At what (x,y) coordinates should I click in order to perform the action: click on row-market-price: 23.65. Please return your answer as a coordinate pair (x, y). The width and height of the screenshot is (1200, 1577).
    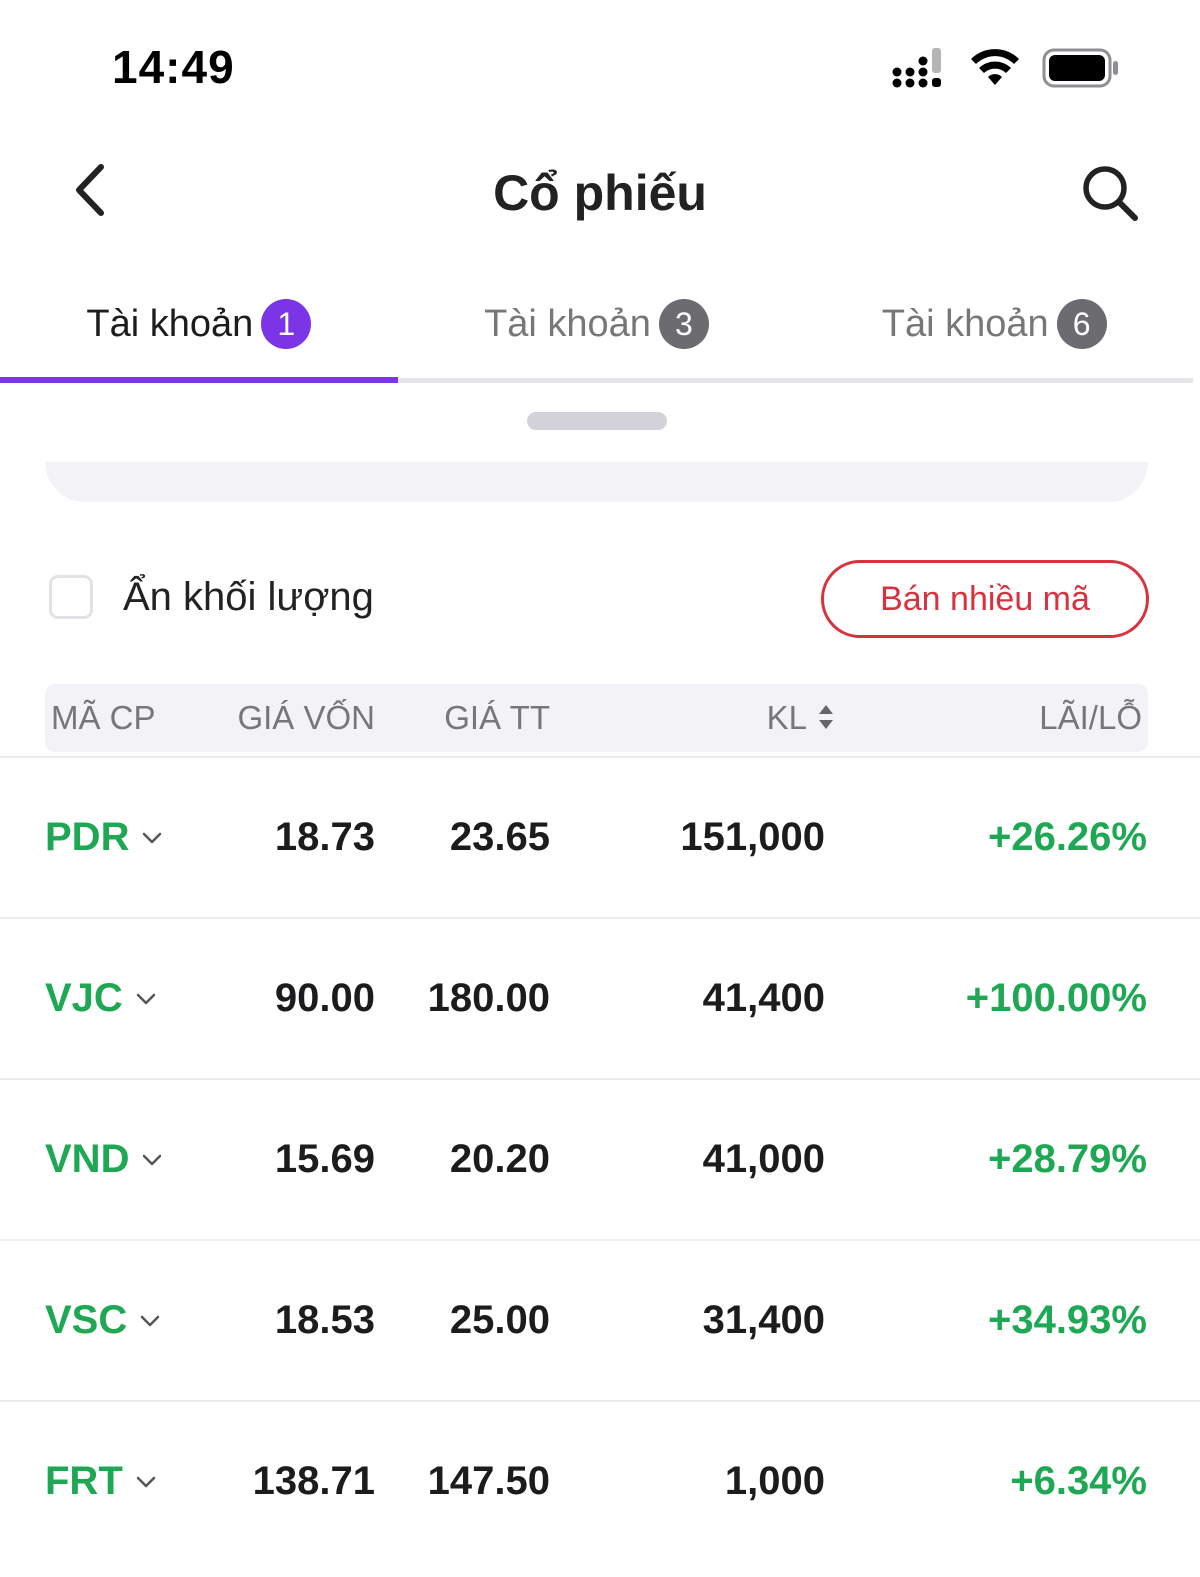
    Looking at the image, I should click on (499, 837).